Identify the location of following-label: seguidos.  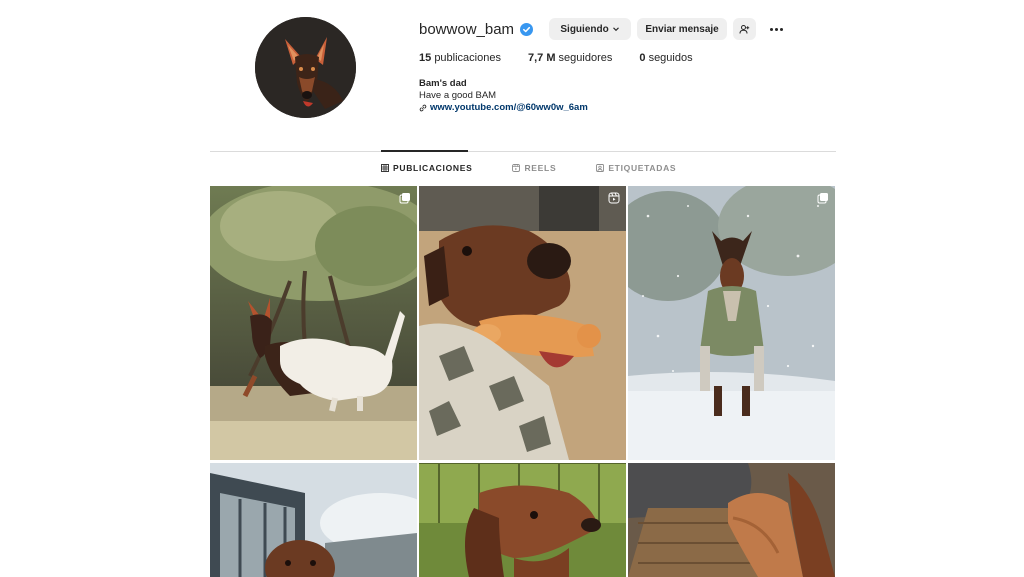
(670, 58).